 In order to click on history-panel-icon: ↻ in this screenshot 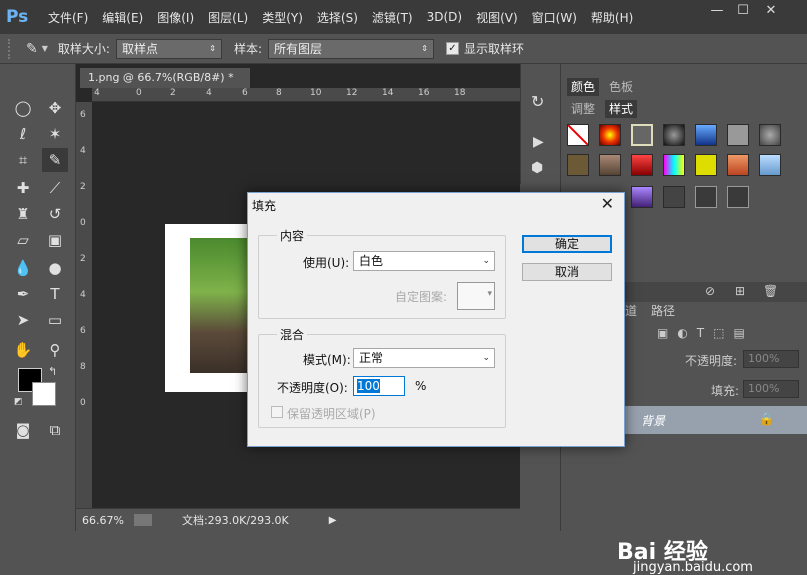, I will do `click(537, 101)`.